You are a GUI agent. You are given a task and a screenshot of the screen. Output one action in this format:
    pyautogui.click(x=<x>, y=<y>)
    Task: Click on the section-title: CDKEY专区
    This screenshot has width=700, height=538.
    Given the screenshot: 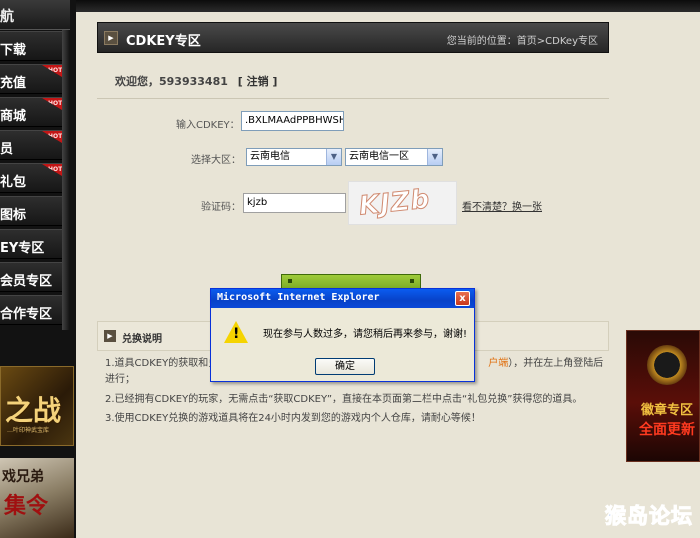 What is the action you would take?
    pyautogui.click(x=163, y=41)
    